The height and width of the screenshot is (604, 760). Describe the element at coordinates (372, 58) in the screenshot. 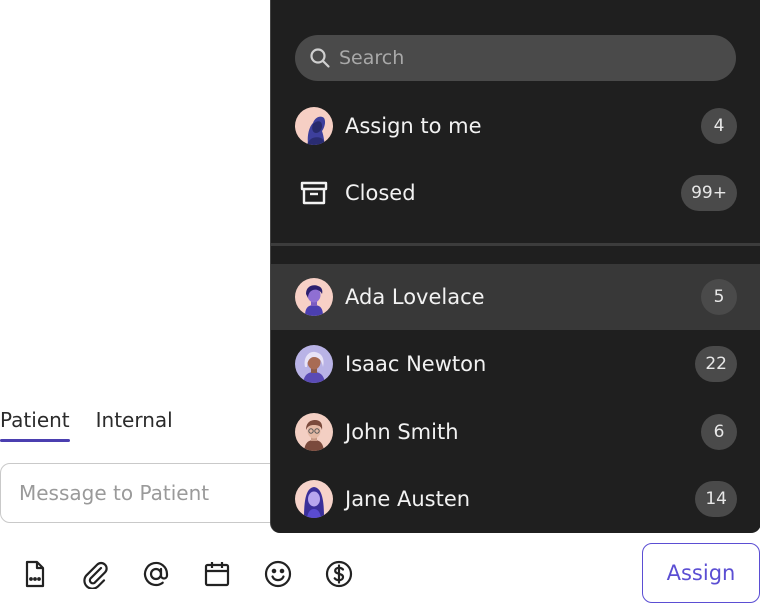

I see `search-placeholder: Search` at that location.